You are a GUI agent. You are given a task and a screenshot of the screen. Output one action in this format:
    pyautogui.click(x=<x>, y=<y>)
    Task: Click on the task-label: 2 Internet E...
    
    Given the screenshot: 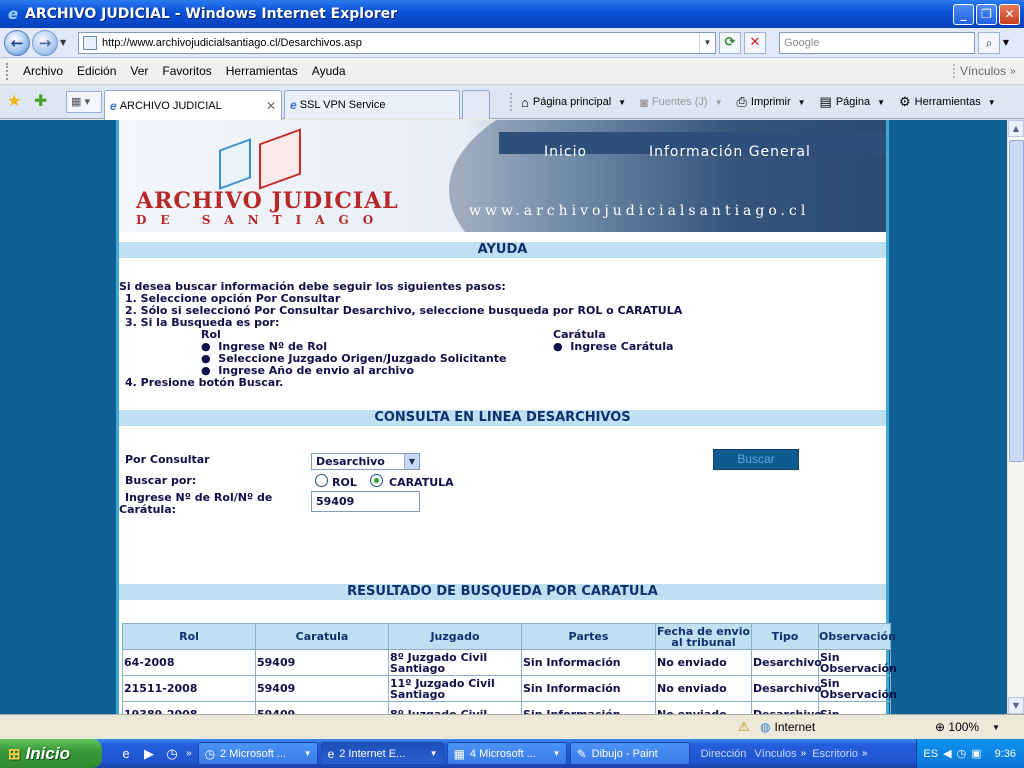 What is the action you would take?
    pyautogui.click(x=372, y=753)
    